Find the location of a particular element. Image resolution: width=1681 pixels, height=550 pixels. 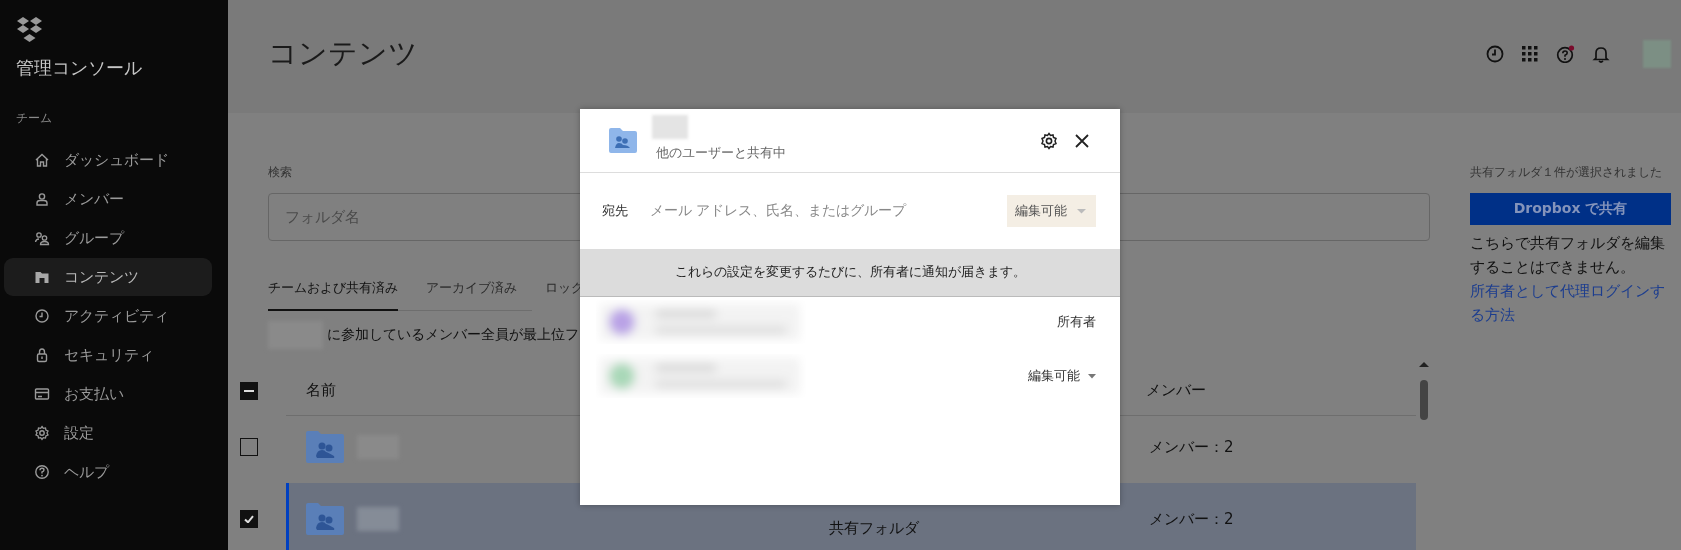

console-title: 管理コンソール is located at coordinates (79, 68).